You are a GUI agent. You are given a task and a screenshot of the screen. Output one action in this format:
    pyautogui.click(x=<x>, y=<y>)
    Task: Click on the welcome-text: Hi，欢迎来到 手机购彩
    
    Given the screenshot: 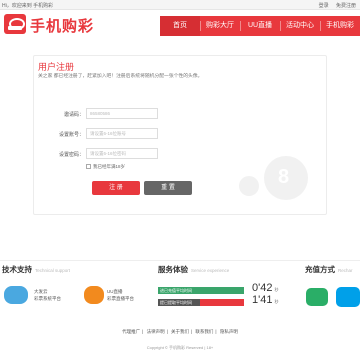 What is the action you would take?
    pyautogui.click(x=28, y=6)
    